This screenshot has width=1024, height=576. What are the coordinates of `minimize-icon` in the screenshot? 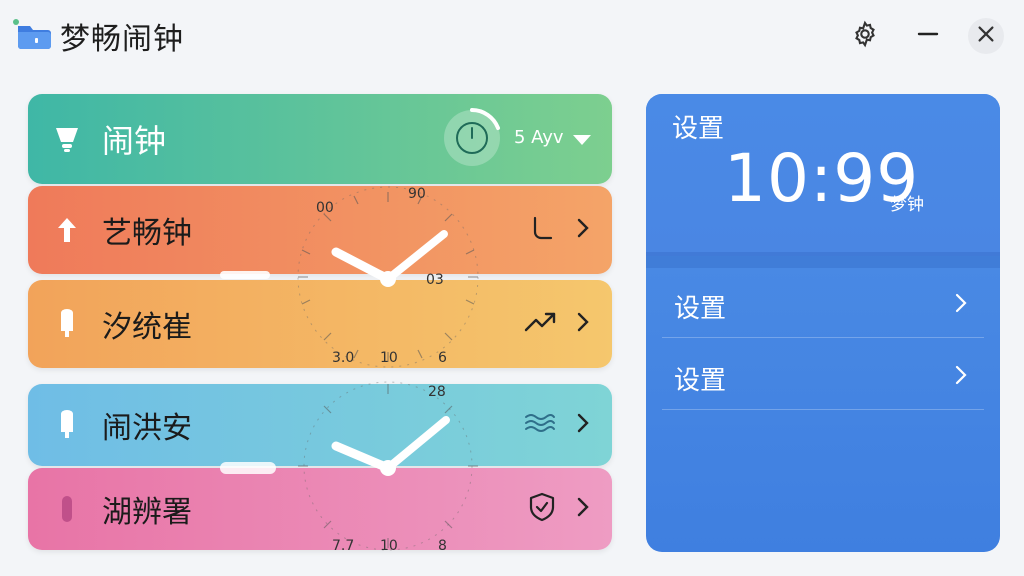 It's located at (928, 36).